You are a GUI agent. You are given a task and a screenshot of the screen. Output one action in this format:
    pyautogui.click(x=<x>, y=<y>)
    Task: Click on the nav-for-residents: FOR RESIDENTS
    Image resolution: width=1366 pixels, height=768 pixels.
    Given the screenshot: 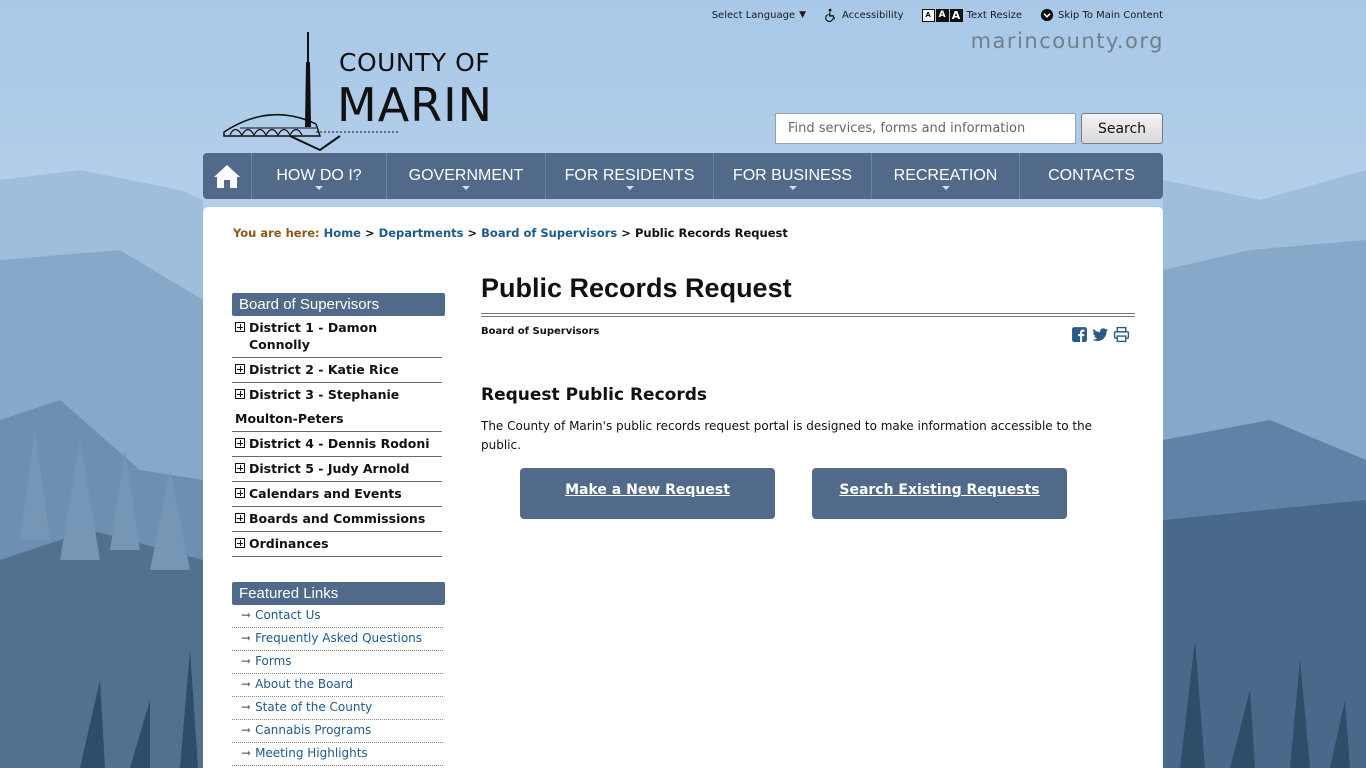 What is the action you would take?
    pyautogui.click(x=630, y=176)
    